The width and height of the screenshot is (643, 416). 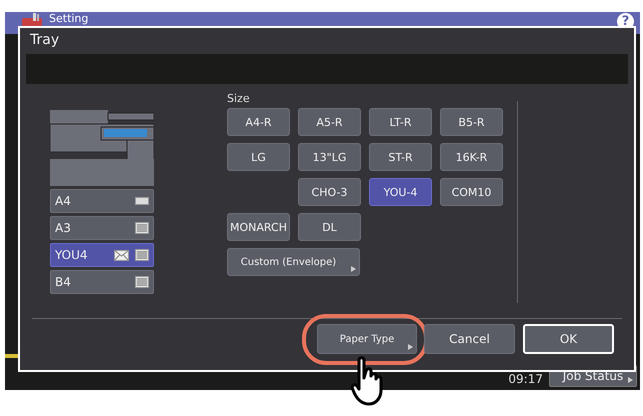 I want to click on size-button: 13"LG, so click(x=329, y=157).